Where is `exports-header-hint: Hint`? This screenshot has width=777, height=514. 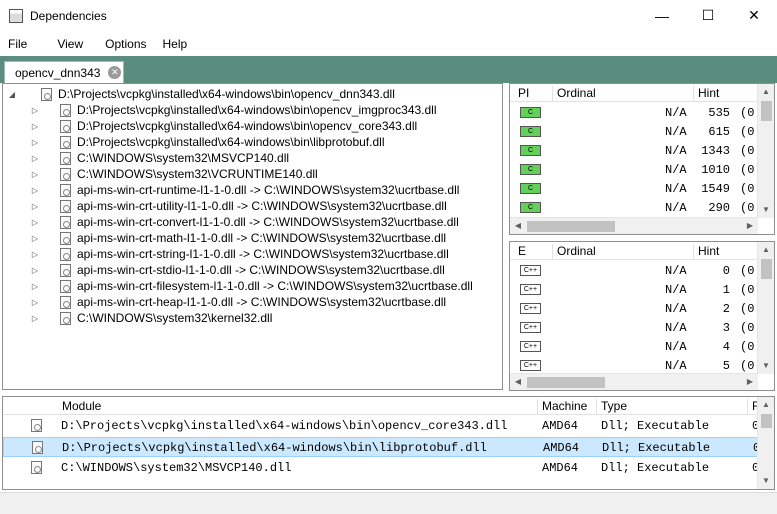
exports-header-hint: Hint is located at coordinates (728, 252).